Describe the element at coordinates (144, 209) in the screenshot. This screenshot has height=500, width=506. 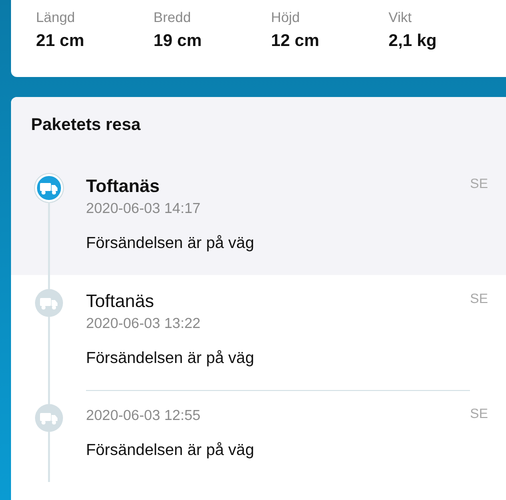
I see `event-time: 2020-06-03 14:17` at that location.